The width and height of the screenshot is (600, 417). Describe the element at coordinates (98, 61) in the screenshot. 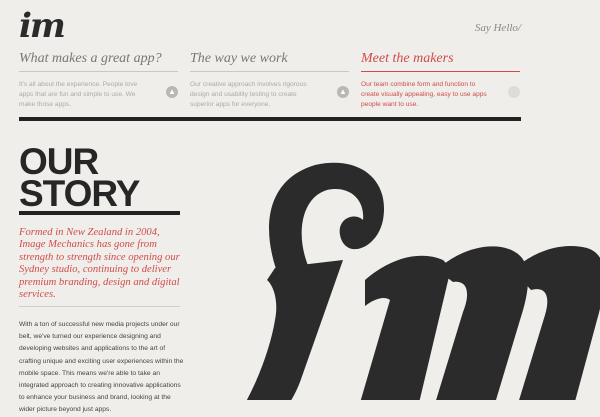

I see `nav-item-title: What makes a great app?` at that location.